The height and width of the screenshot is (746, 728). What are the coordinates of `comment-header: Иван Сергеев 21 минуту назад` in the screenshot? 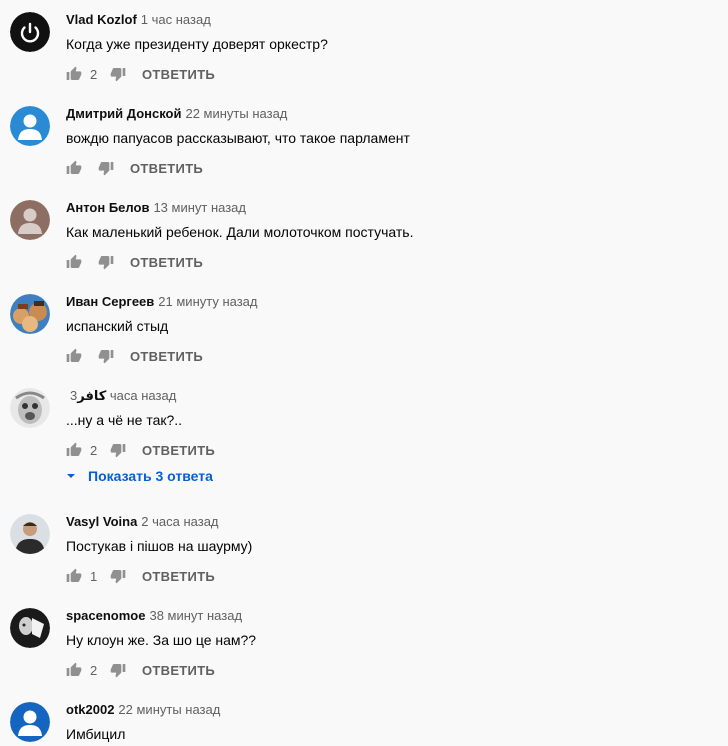 It's located at (162, 302).